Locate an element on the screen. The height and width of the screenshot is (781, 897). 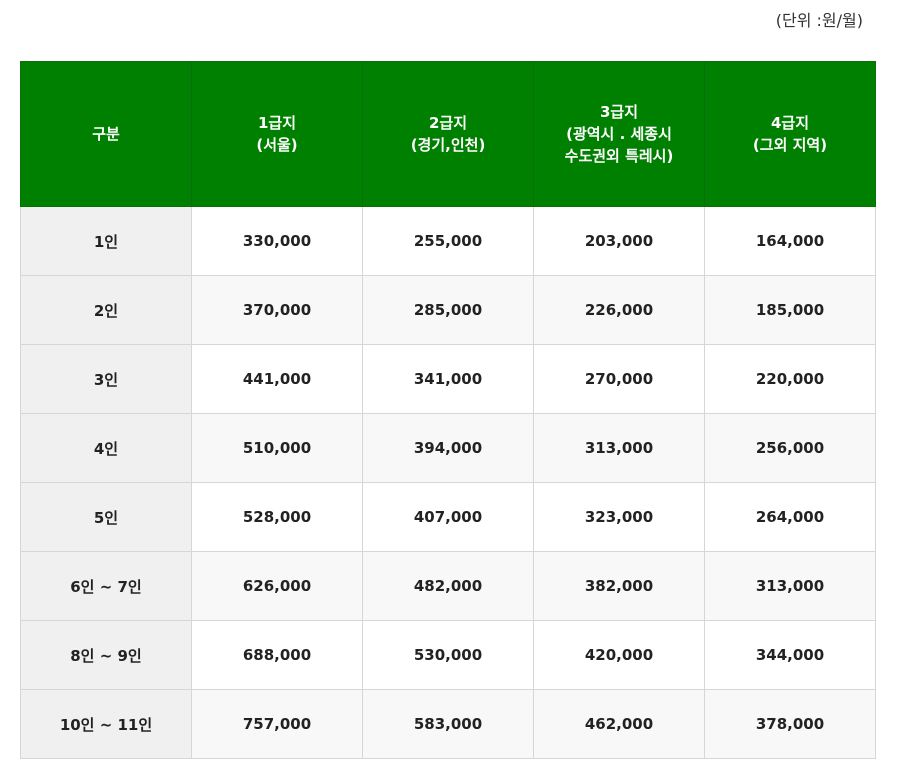
header-tier-2: 2급지 (경기,인천) is located at coordinates (448, 134).